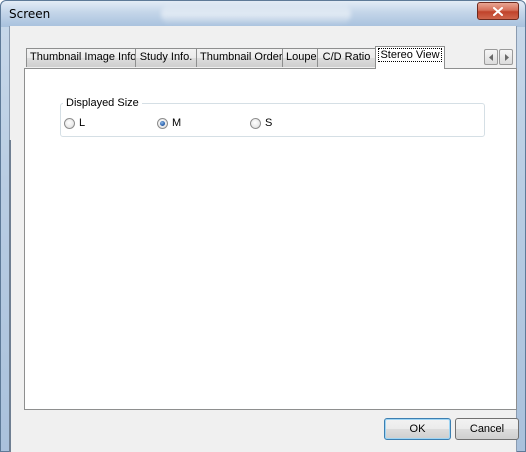 Image resolution: width=526 pixels, height=452 pixels. What do you see at coordinates (82, 123) in the screenshot?
I see `radio-label: L` at bounding box center [82, 123].